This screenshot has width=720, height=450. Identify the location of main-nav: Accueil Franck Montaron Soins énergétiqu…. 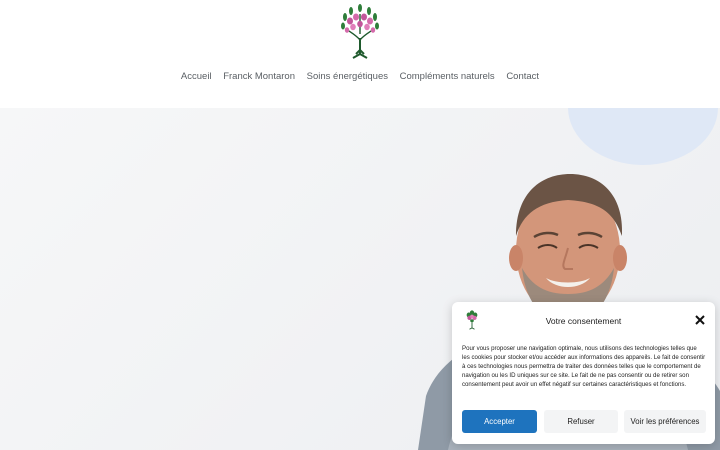
(360, 76).